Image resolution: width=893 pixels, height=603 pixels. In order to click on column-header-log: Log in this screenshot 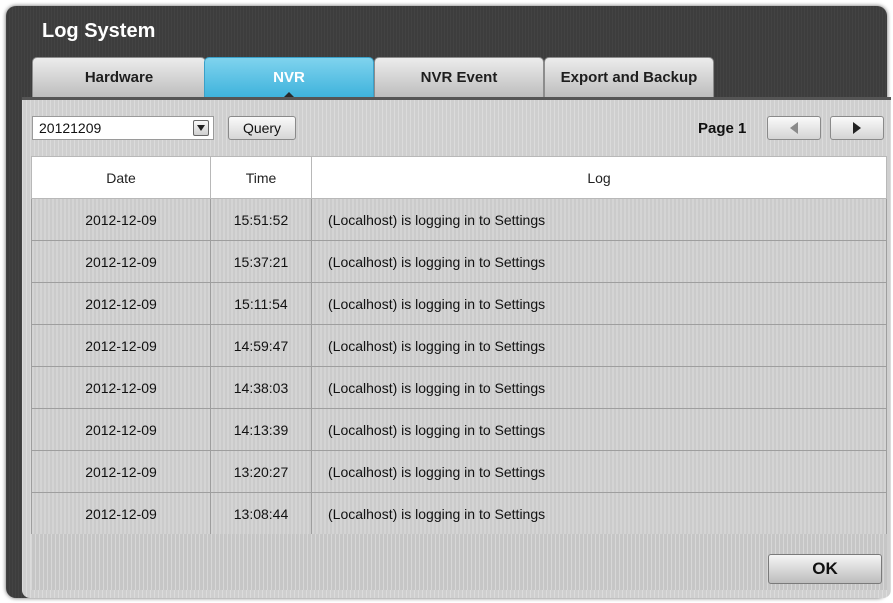, I will do `click(599, 177)`.